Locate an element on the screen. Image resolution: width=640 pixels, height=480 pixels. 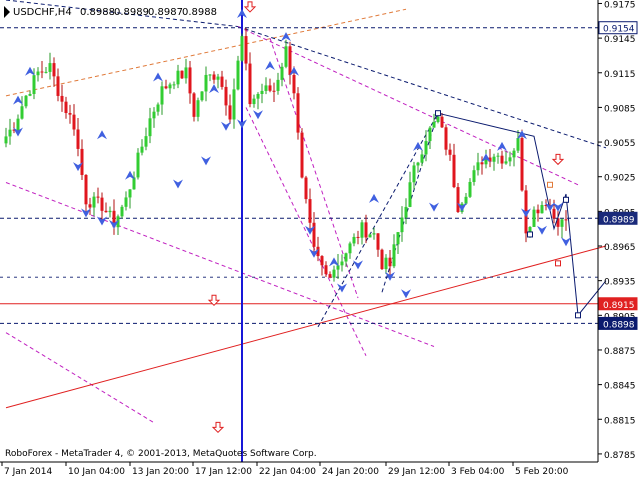
x-tick-label-4: 22 Jan 04:00 is located at coordinates (287, 472).